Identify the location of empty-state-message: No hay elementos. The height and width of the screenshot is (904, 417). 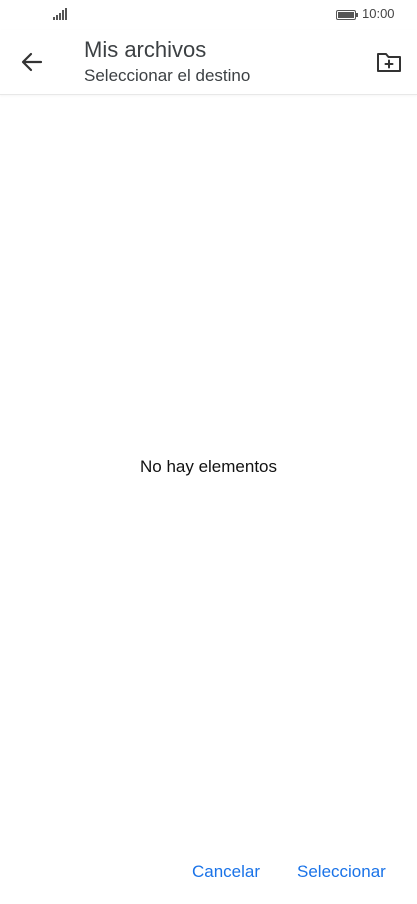
(208, 466).